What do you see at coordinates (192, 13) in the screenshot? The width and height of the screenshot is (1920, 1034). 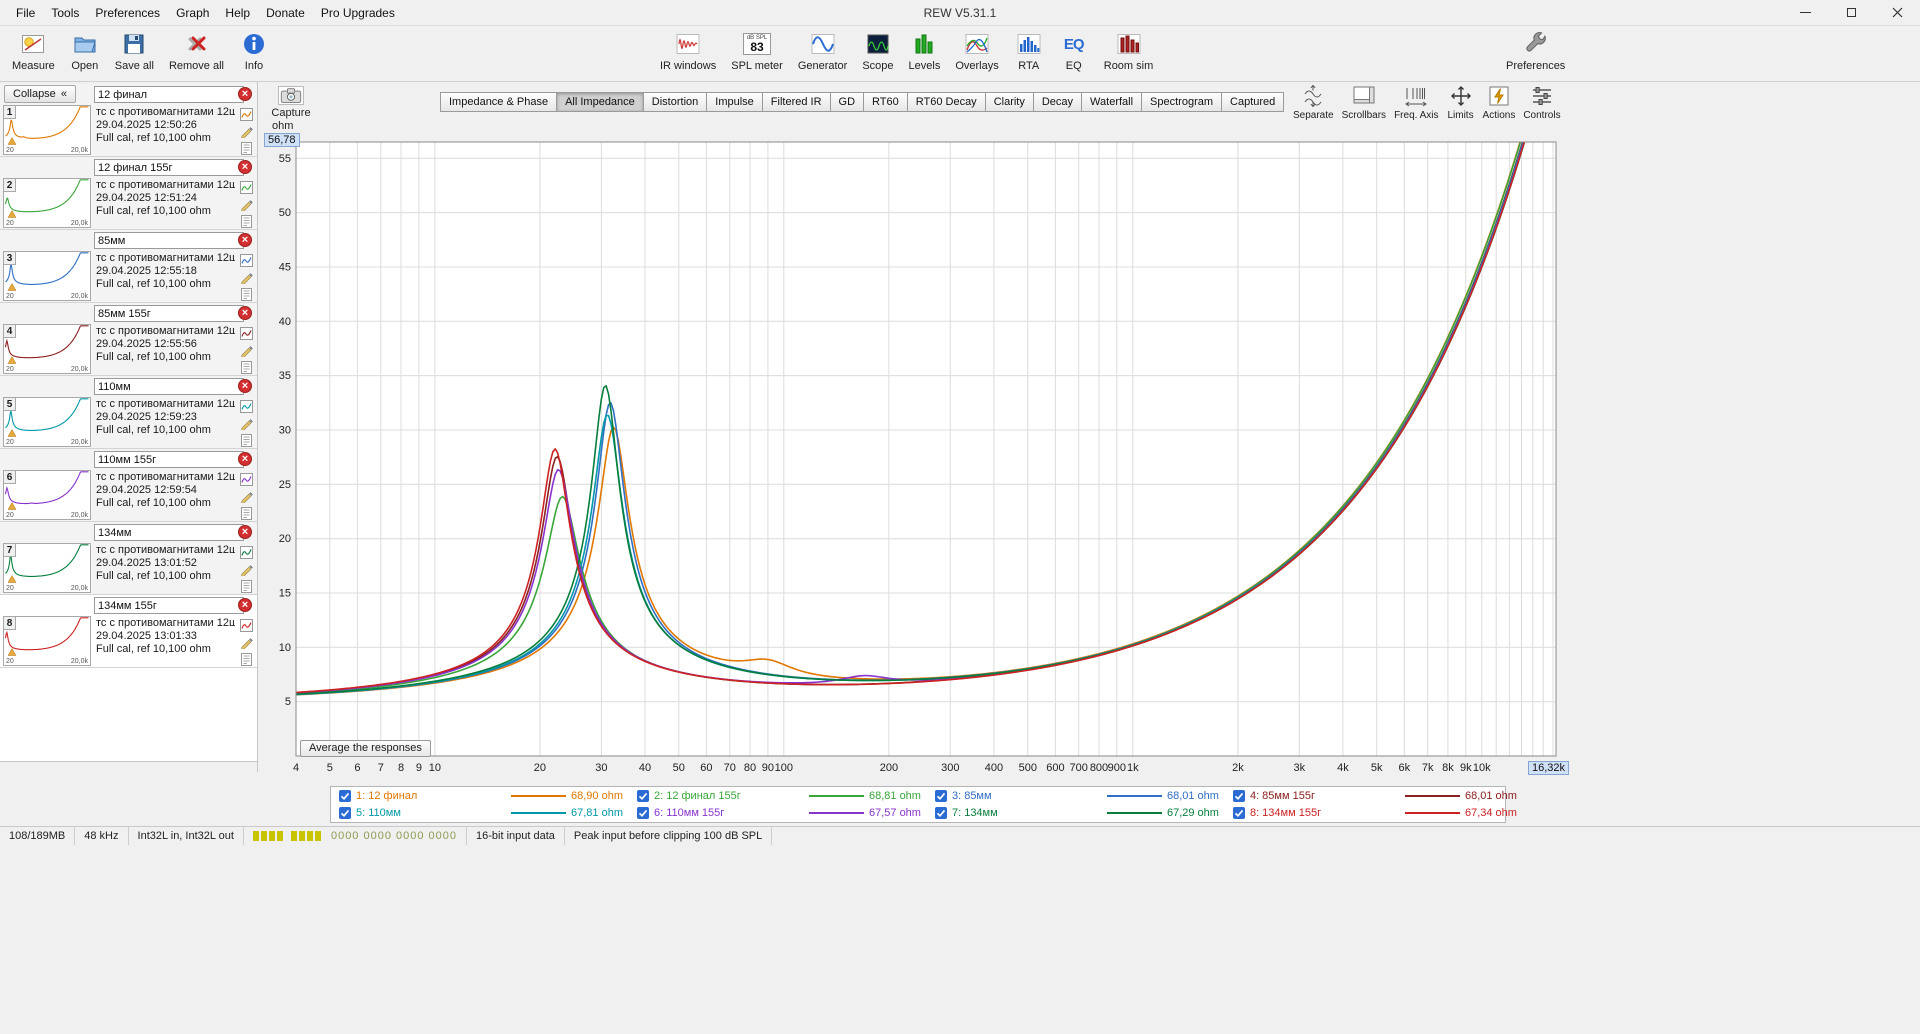 I see `menu-graph: Graph` at bounding box center [192, 13].